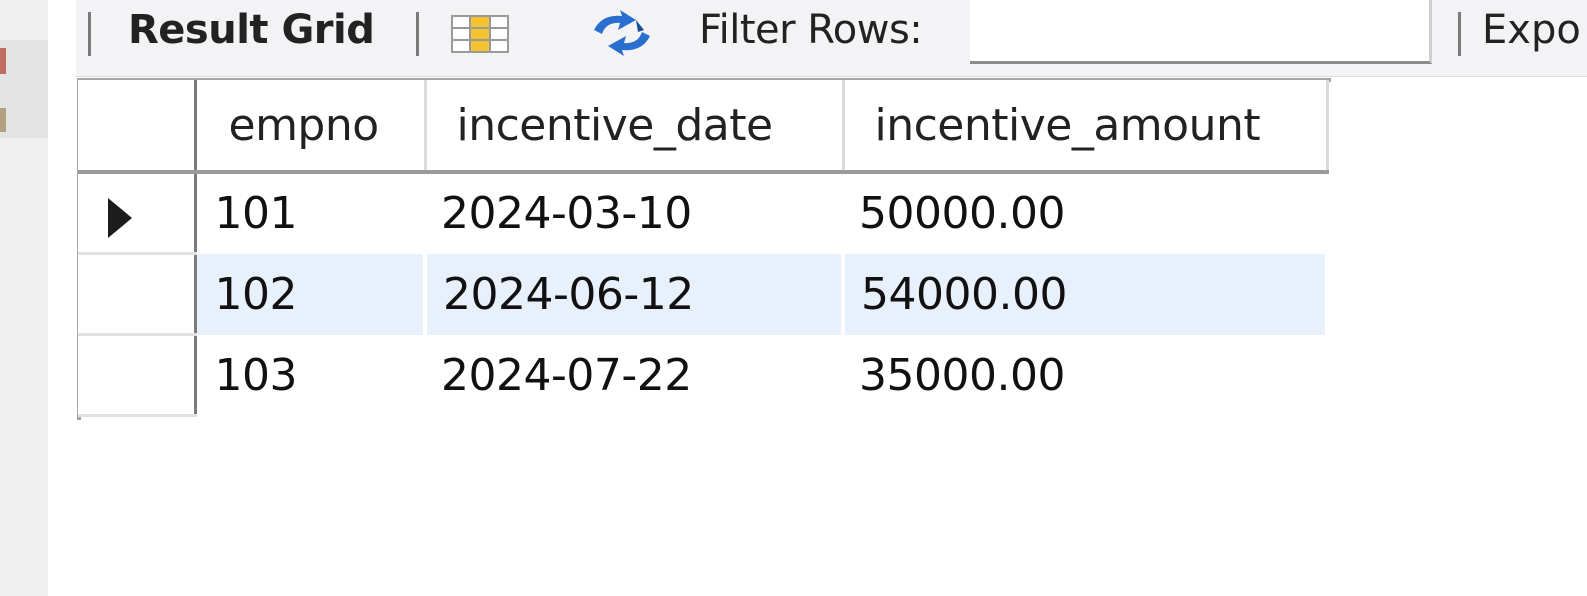 The image size is (1587, 596). Describe the element at coordinates (811, 30) in the screenshot. I see `filter-rows-label: Filter Rows:` at that location.